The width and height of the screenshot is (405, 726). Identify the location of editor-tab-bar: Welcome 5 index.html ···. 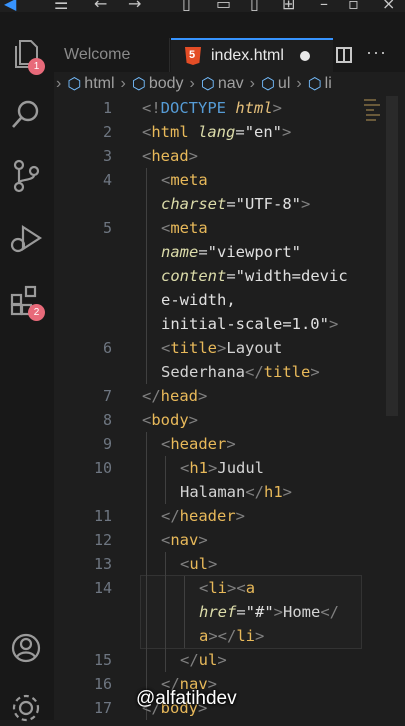
(229, 42).